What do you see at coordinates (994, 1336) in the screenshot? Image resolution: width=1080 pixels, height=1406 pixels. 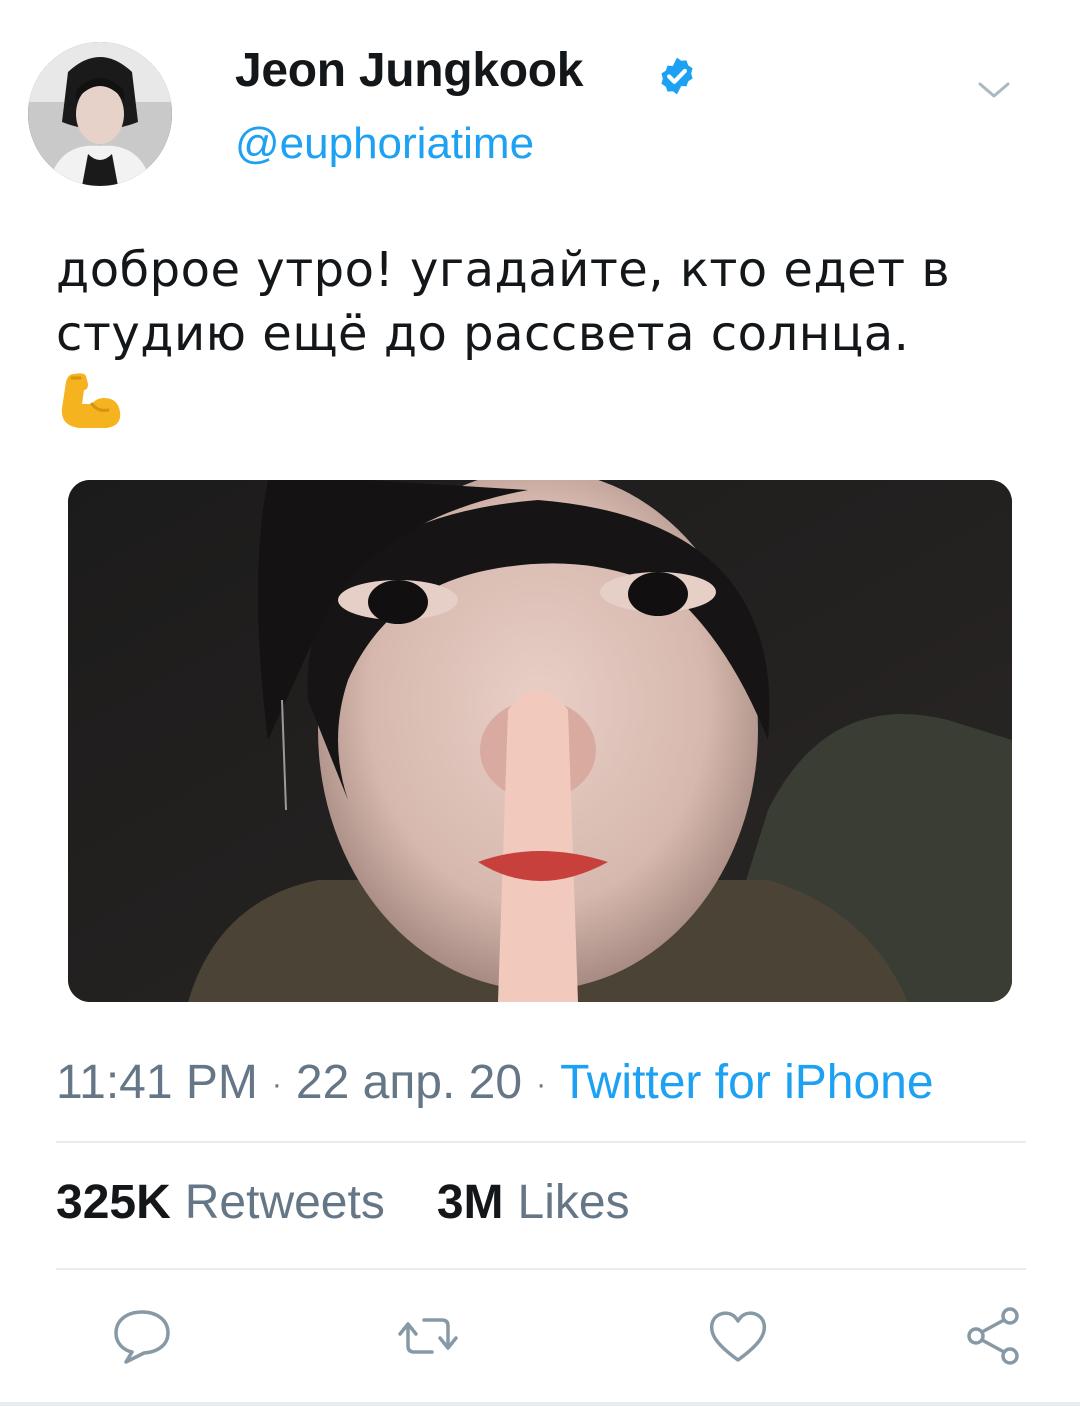 I see `share-icon` at bounding box center [994, 1336].